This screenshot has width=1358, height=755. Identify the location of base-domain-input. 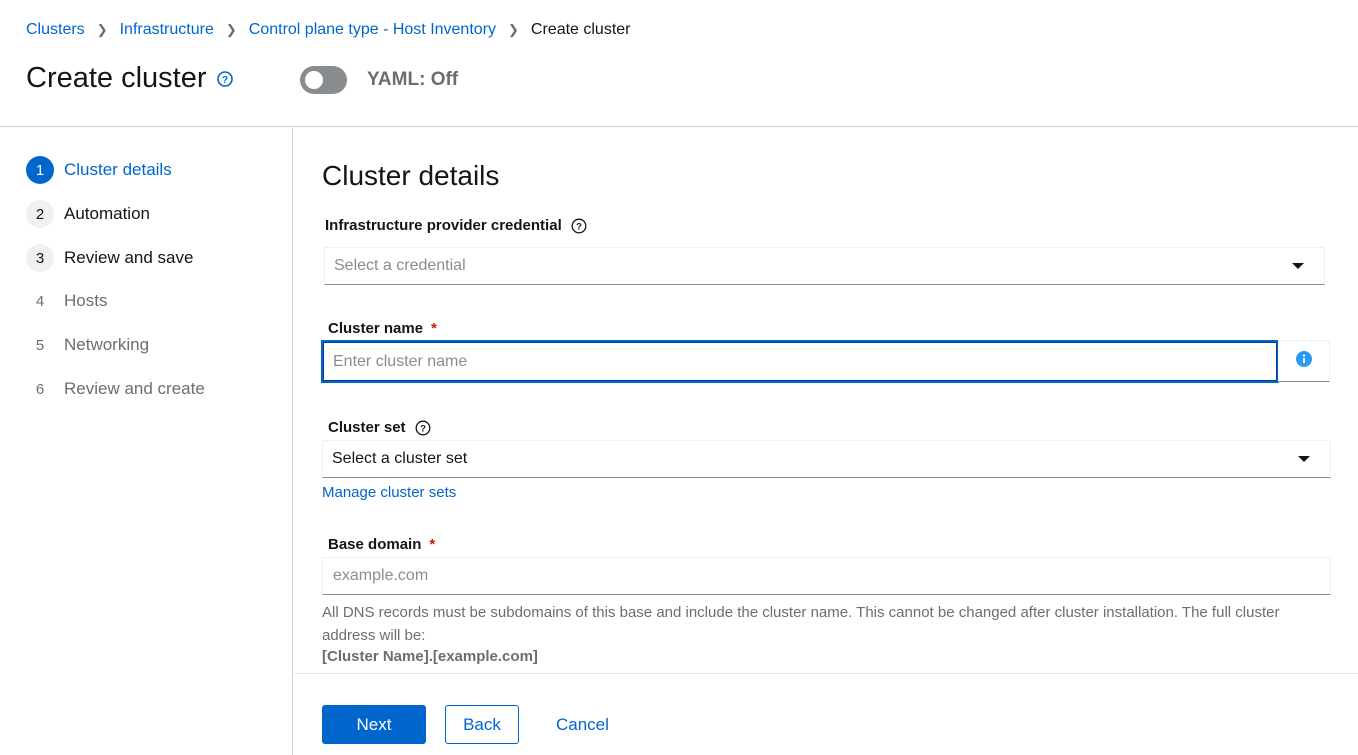
(826, 576).